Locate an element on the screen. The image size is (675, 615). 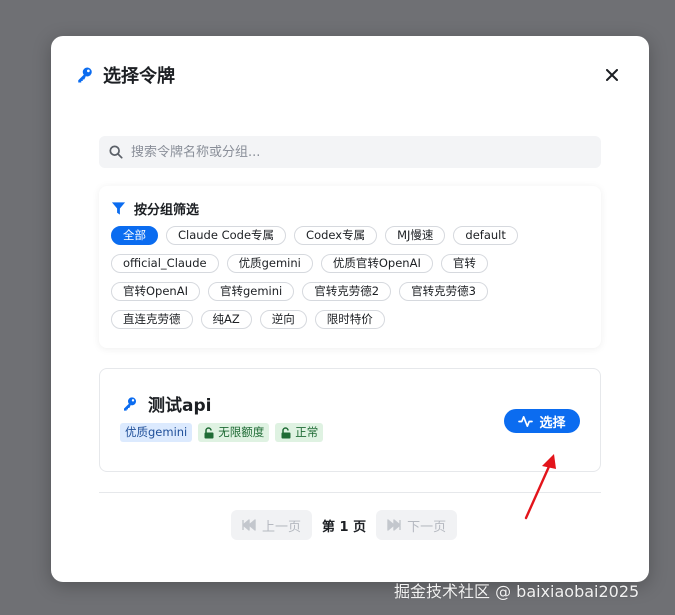
group-tag: 纯AZ is located at coordinates (226, 319).